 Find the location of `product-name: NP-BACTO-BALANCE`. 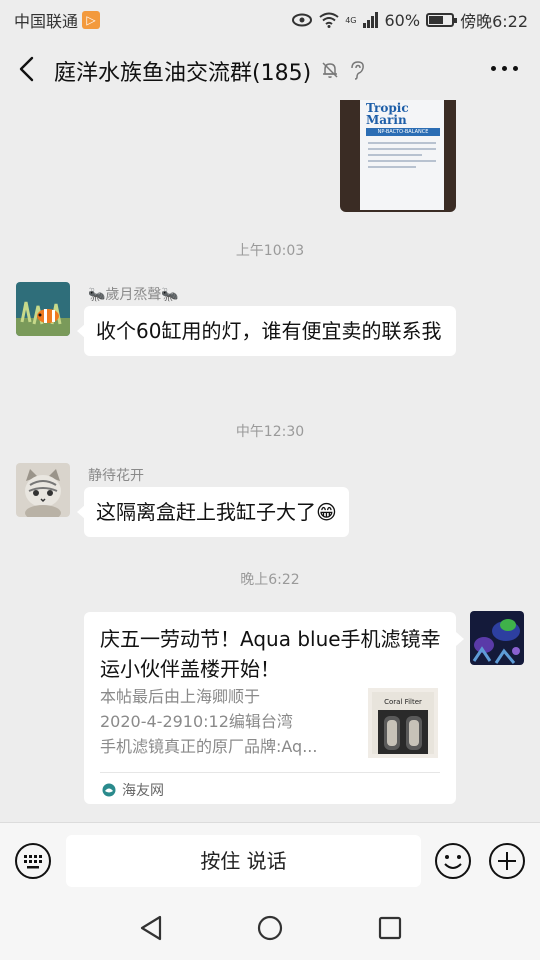

product-name: NP-BACTO-BALANCE is located at coordinates (403, 132).